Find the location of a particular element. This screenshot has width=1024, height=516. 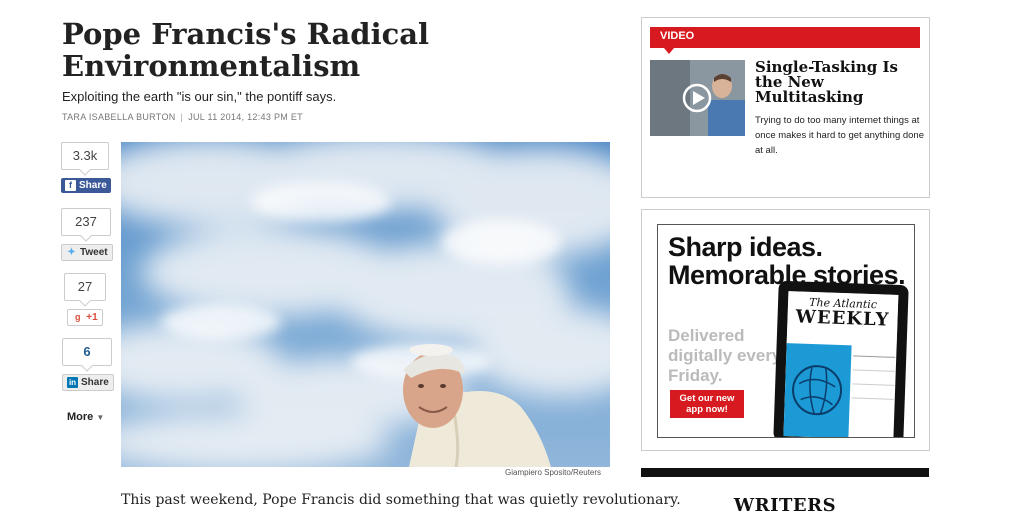

magazine-contents-column is located at coordinates (873, 380).